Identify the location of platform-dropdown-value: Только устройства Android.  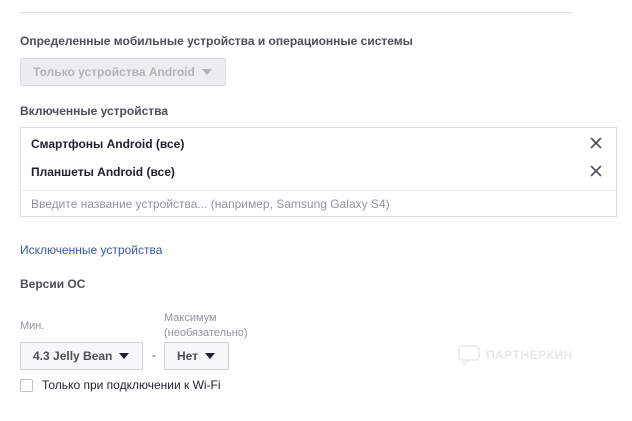
(114, 72).